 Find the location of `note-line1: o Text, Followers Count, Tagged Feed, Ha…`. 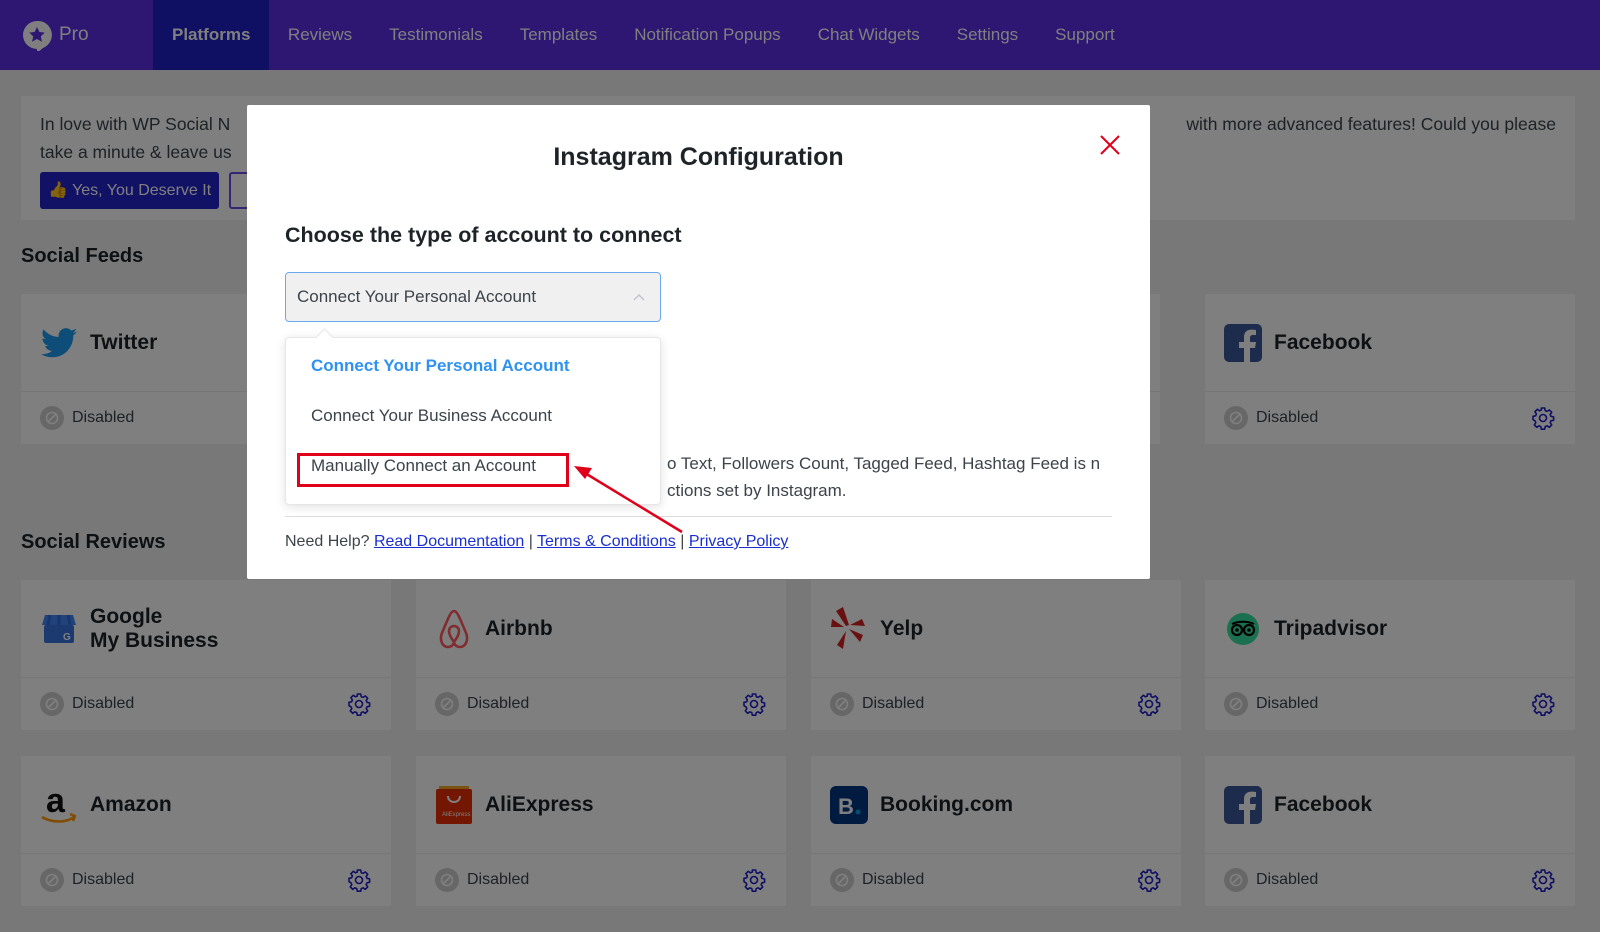

note-line1: o Text, Followers Count, Tagged Feed, Ha… is located at coordinates (884, 463).